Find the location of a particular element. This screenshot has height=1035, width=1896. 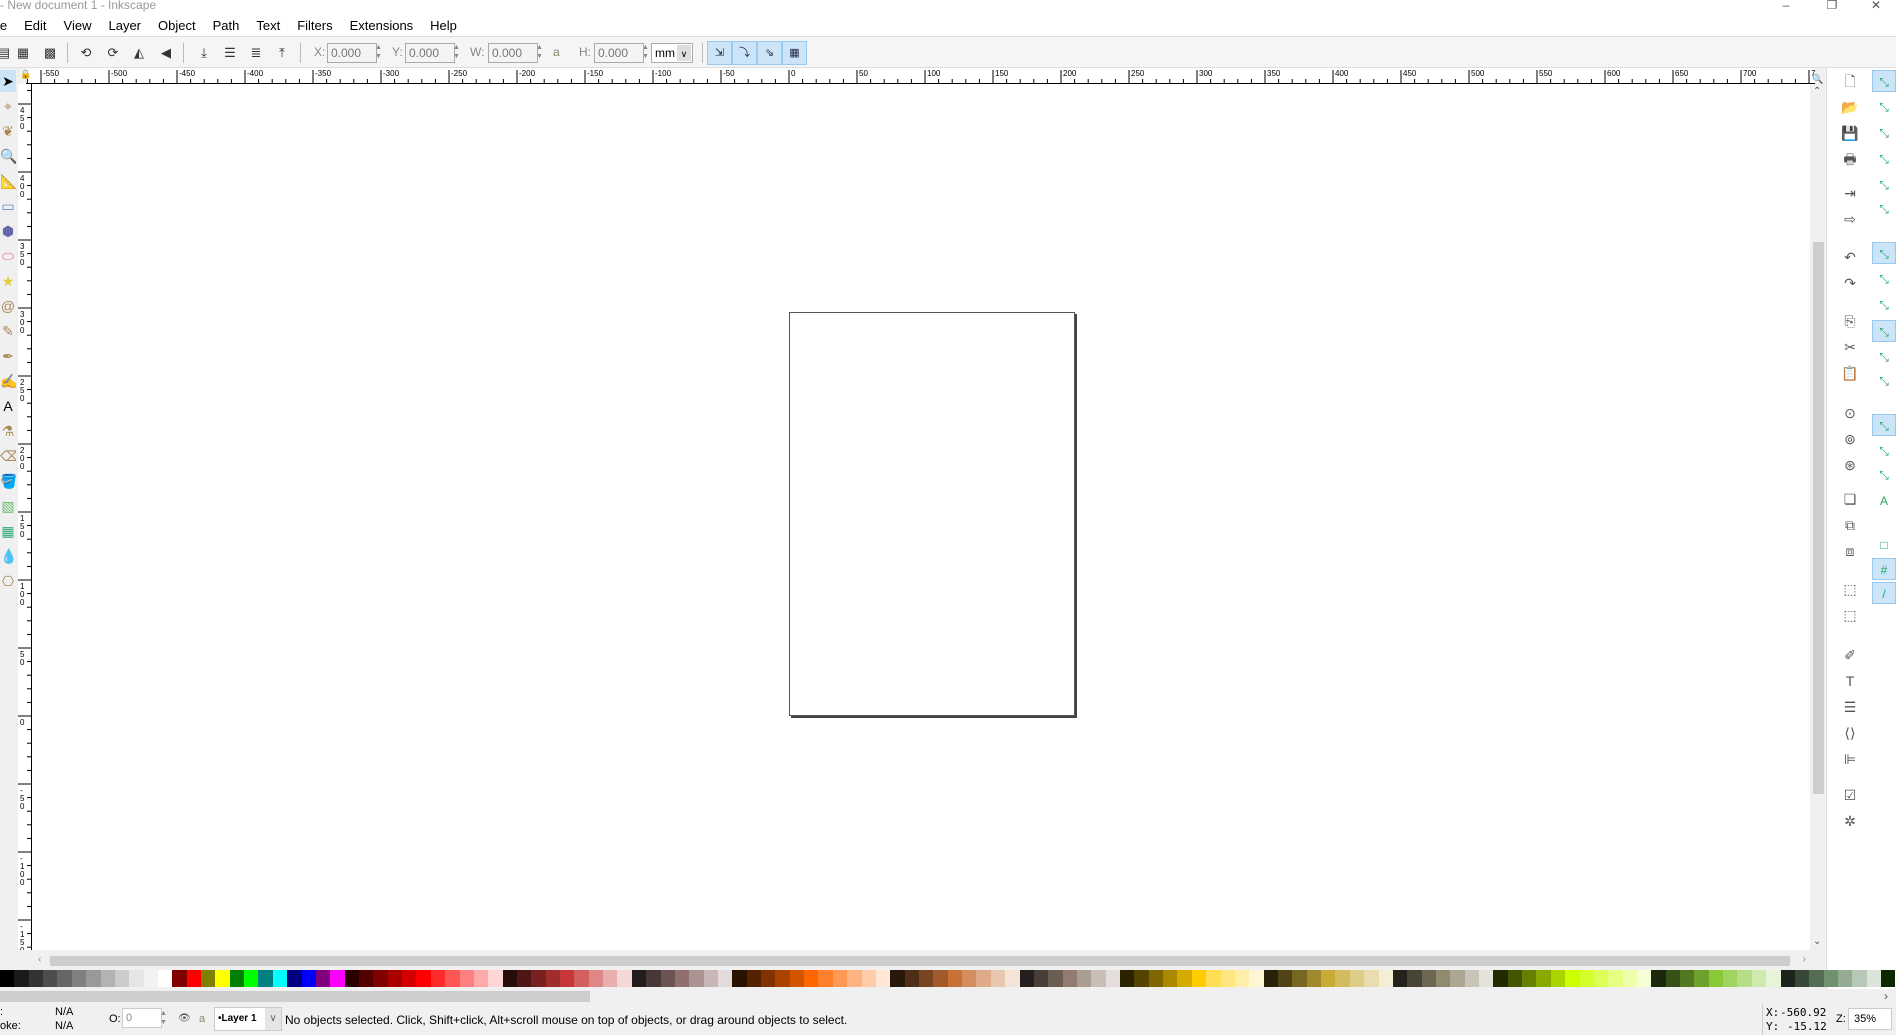

snap-nodes-icon: ⤡ is located at coordinates (1884, 253).